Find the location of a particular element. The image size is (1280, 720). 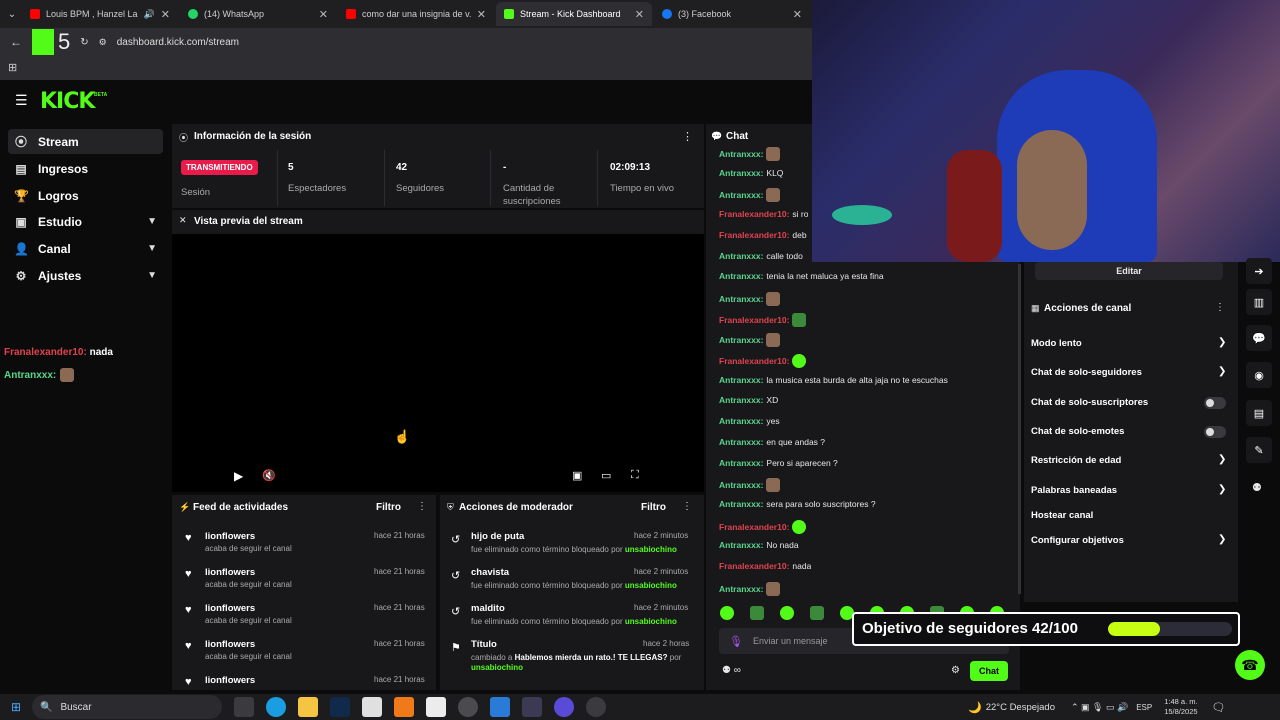

notifications-icon: 🗨 is located at coordinates (1219, 707).